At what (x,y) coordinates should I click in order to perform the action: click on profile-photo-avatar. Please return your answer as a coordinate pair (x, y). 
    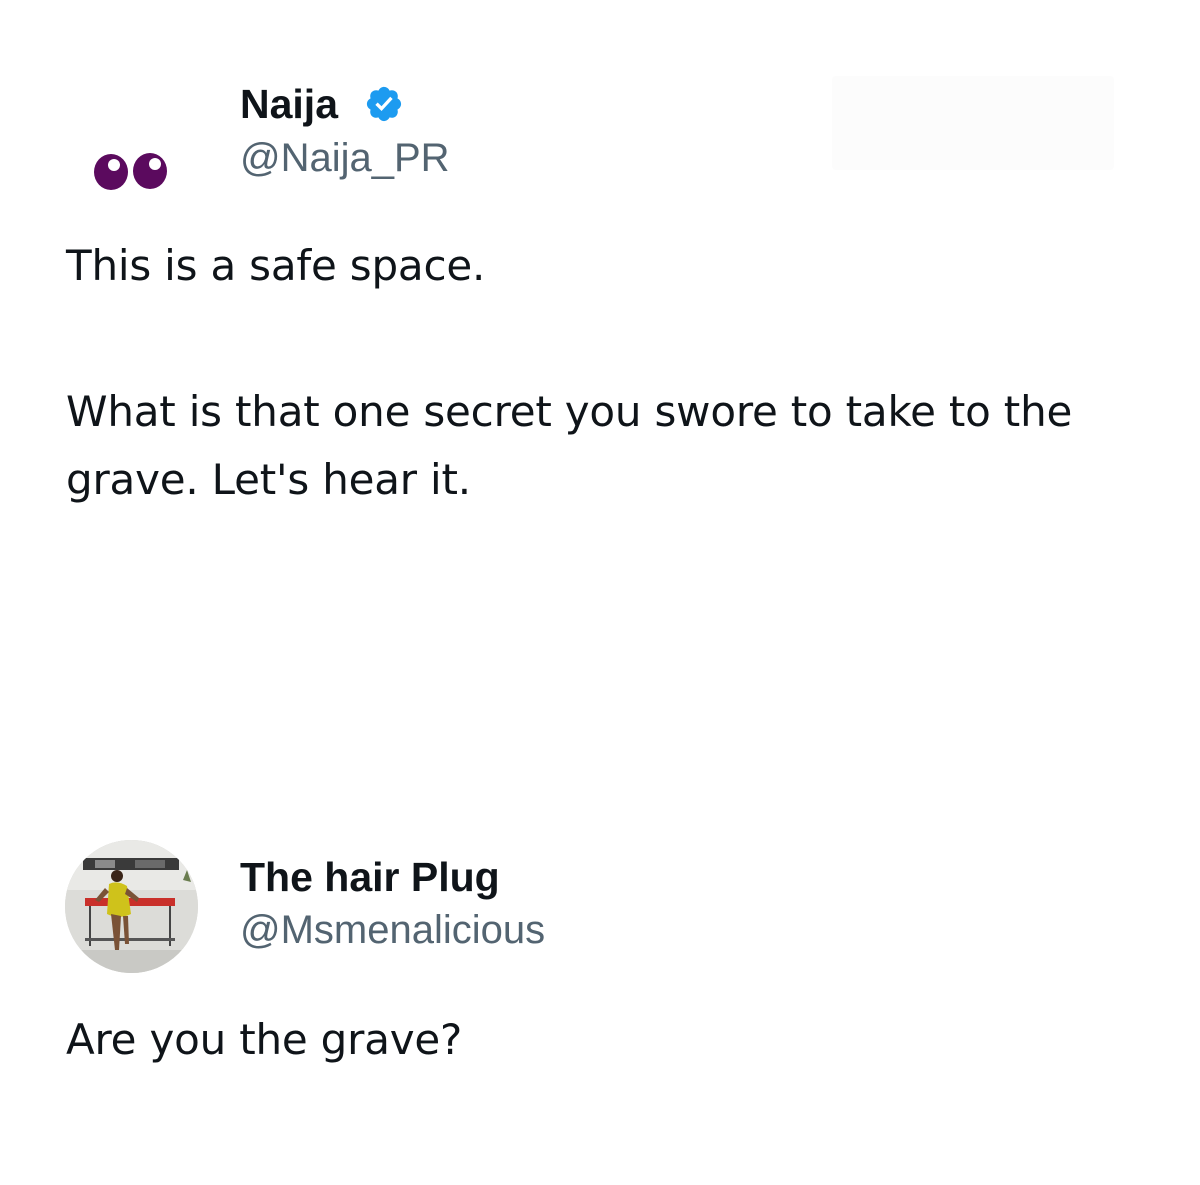
    Looking at the image, I should click on (131, 906).